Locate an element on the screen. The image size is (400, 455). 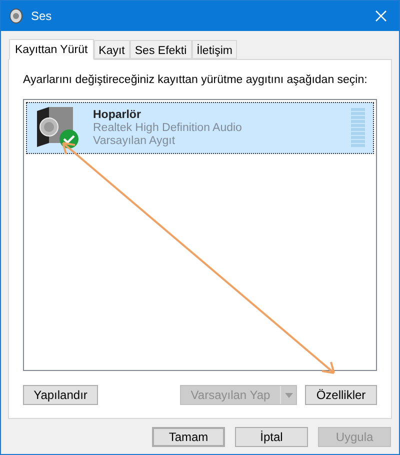
tab: Kayıt is located at coordinates (112, 49).